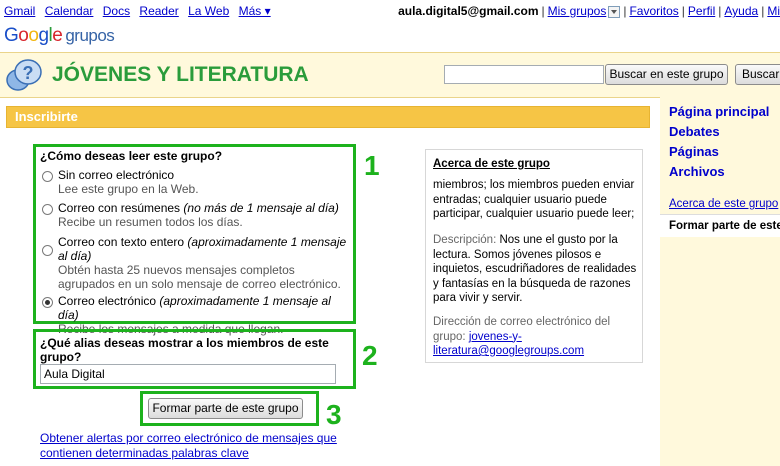 The image size is (780, 466). What do you see at coordinates (47, 176) in the screenshot?
I see `radio-no-email` at bounding box center [47, 176].